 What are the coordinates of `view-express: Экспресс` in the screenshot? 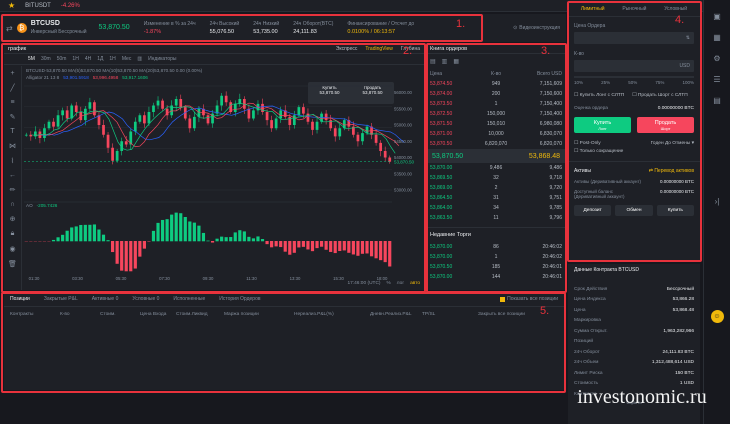 It's located at (347, 49).